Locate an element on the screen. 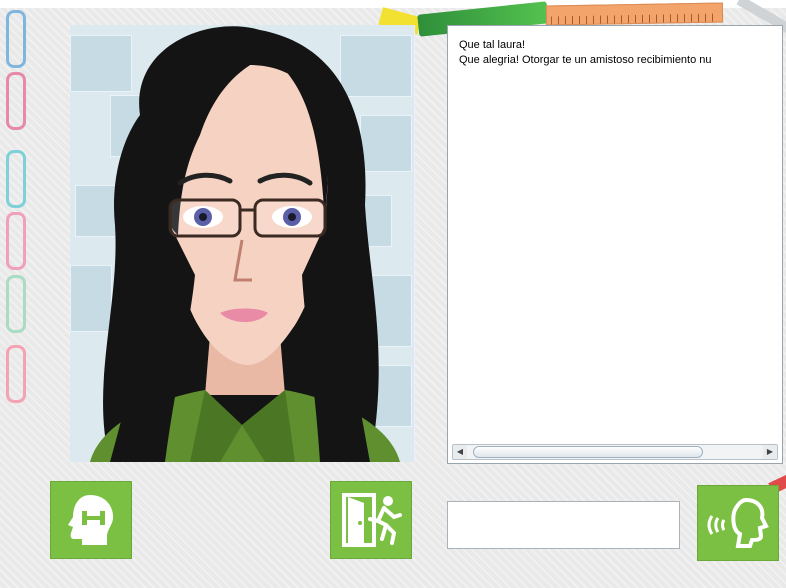  horizontal-scrollbar: ◀ ▶ is located at coordinates (615, 452).